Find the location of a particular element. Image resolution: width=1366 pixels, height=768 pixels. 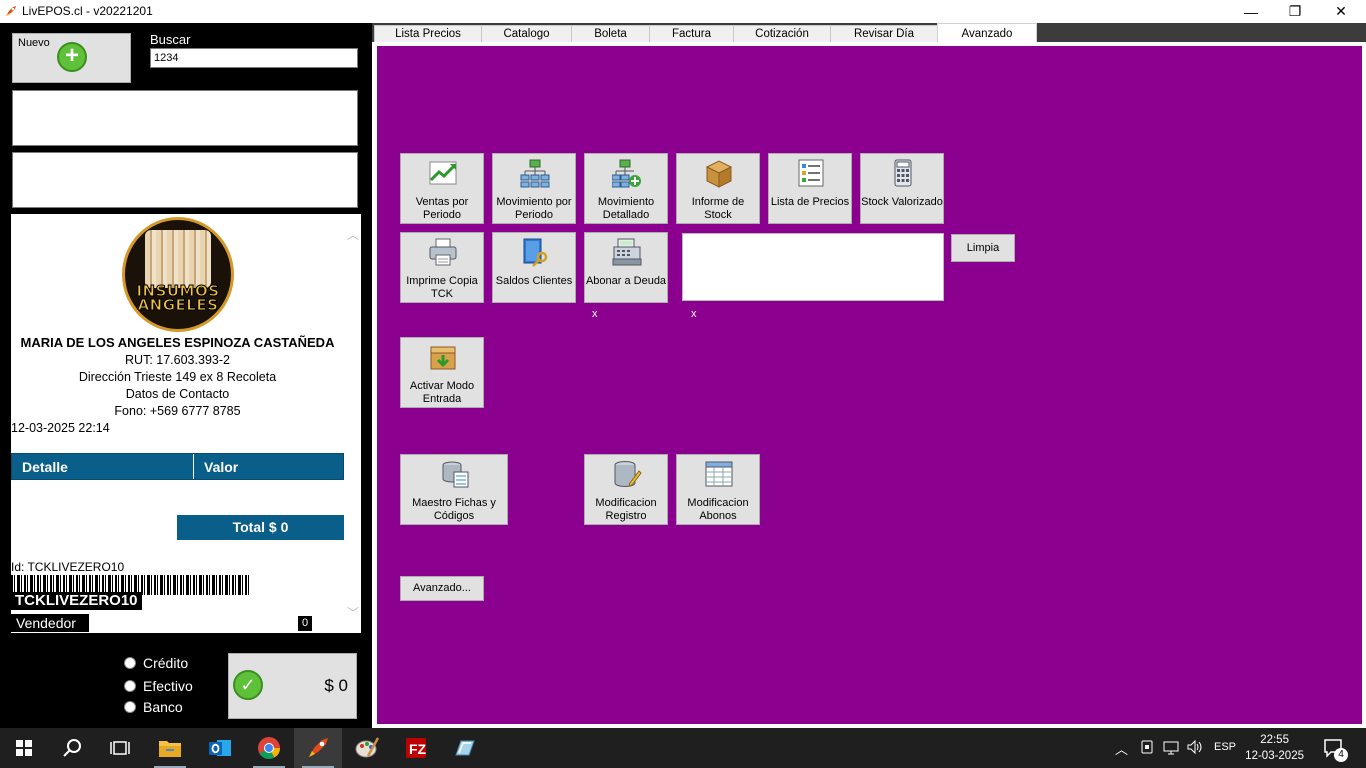

product-field is located at coordinates (185, 180).